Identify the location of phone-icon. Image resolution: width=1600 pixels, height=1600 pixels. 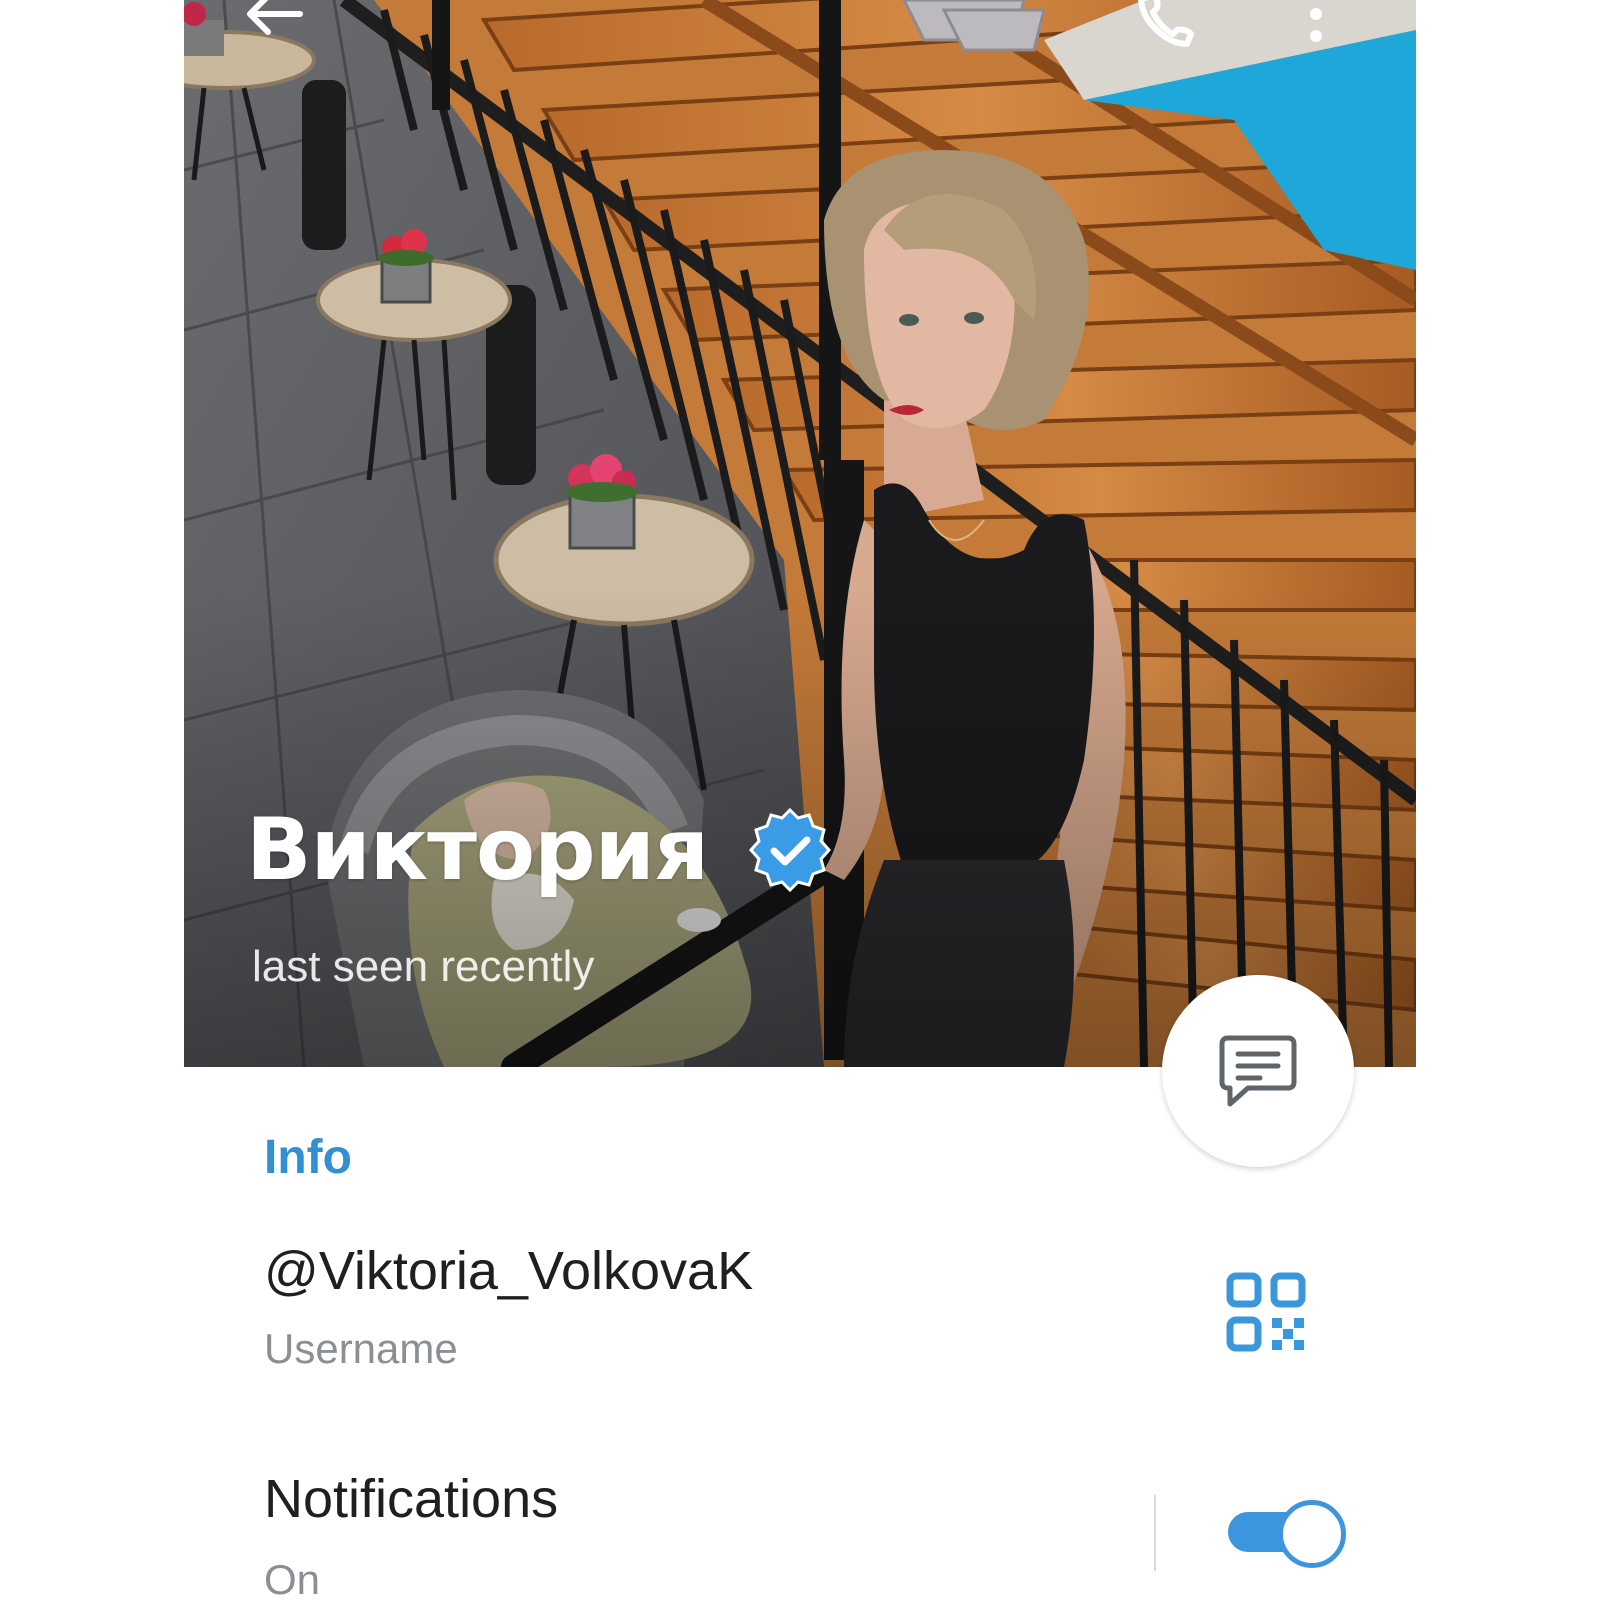
(1166, 23).